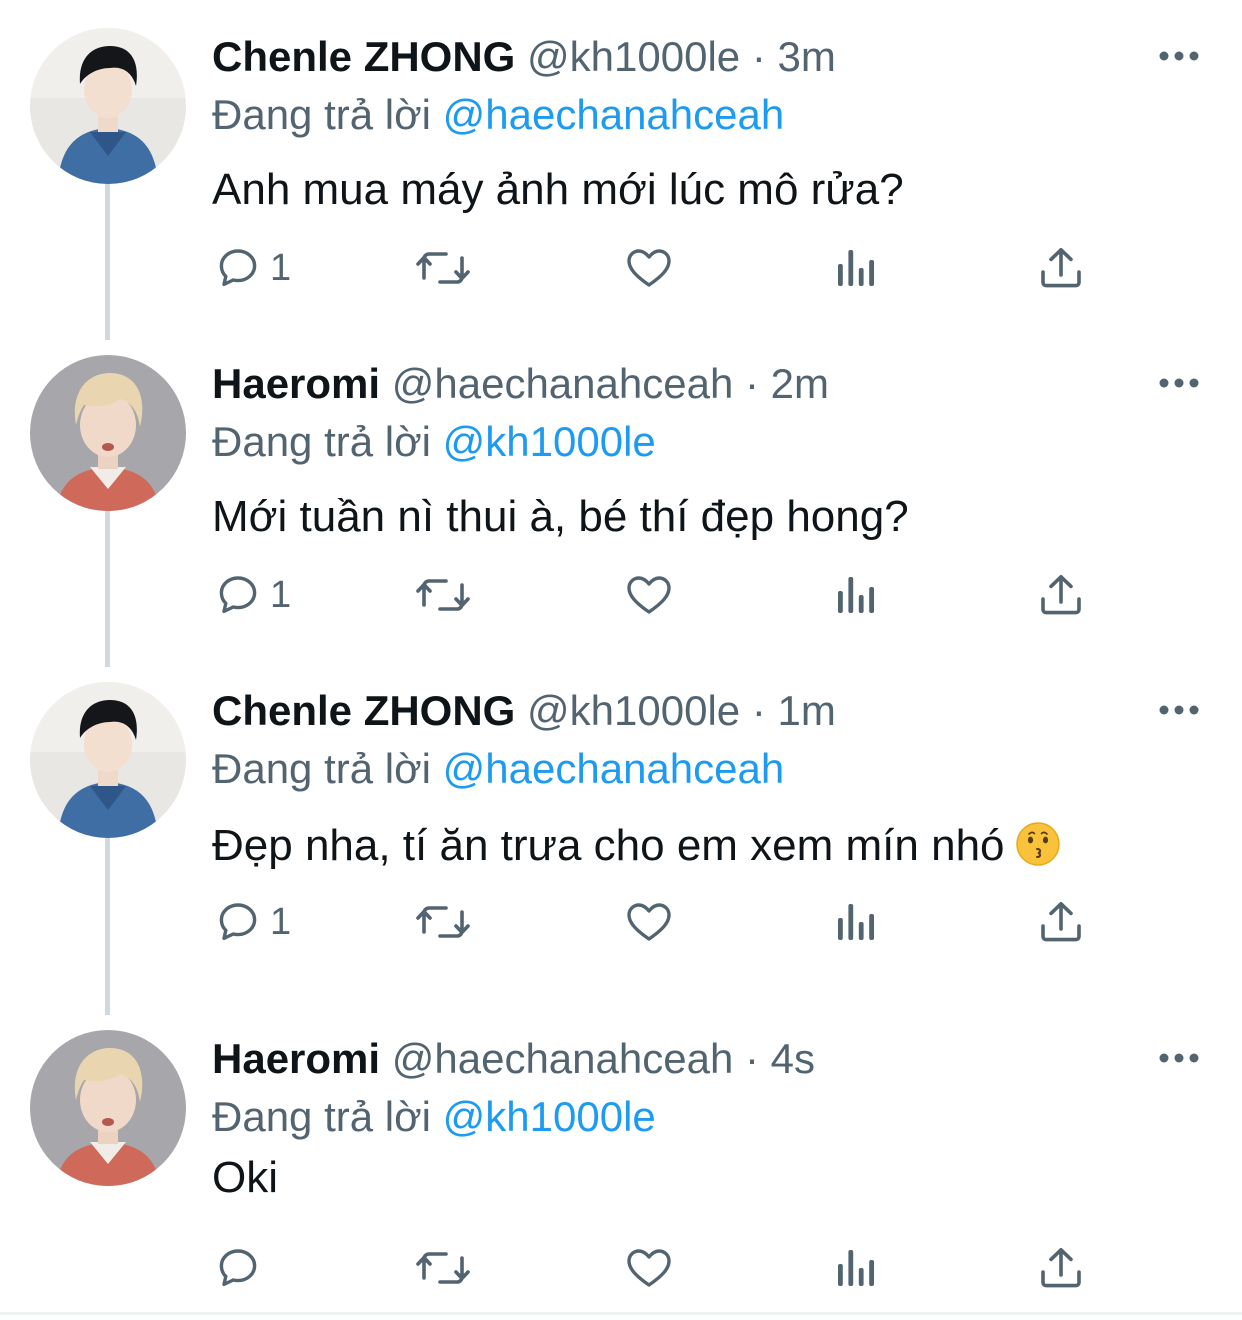  I want to click on timestamp: 4s, so click(793, 1058).